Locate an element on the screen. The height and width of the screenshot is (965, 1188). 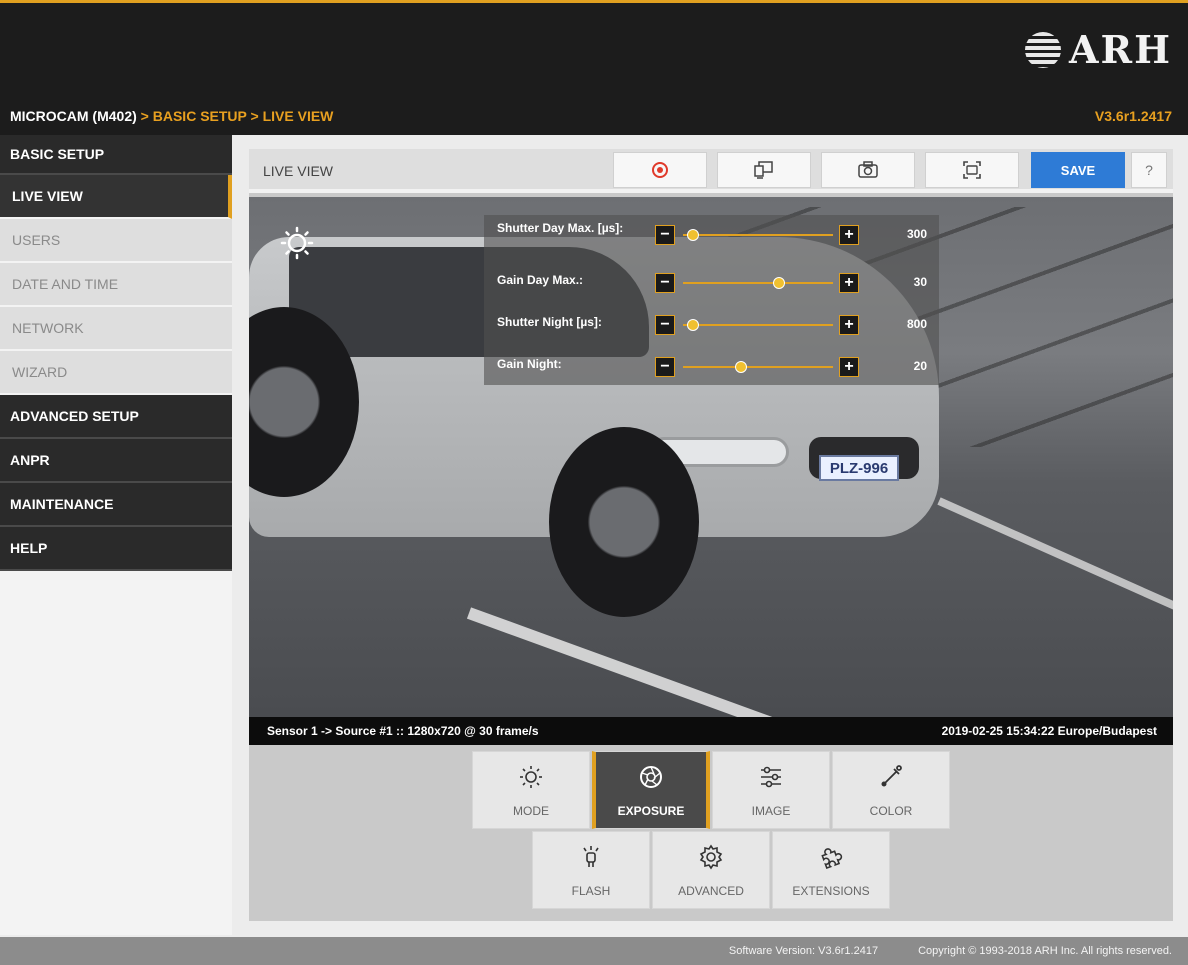
software-version: Software Version: V3.6r1.2417 is located at coordinates (803, 951).